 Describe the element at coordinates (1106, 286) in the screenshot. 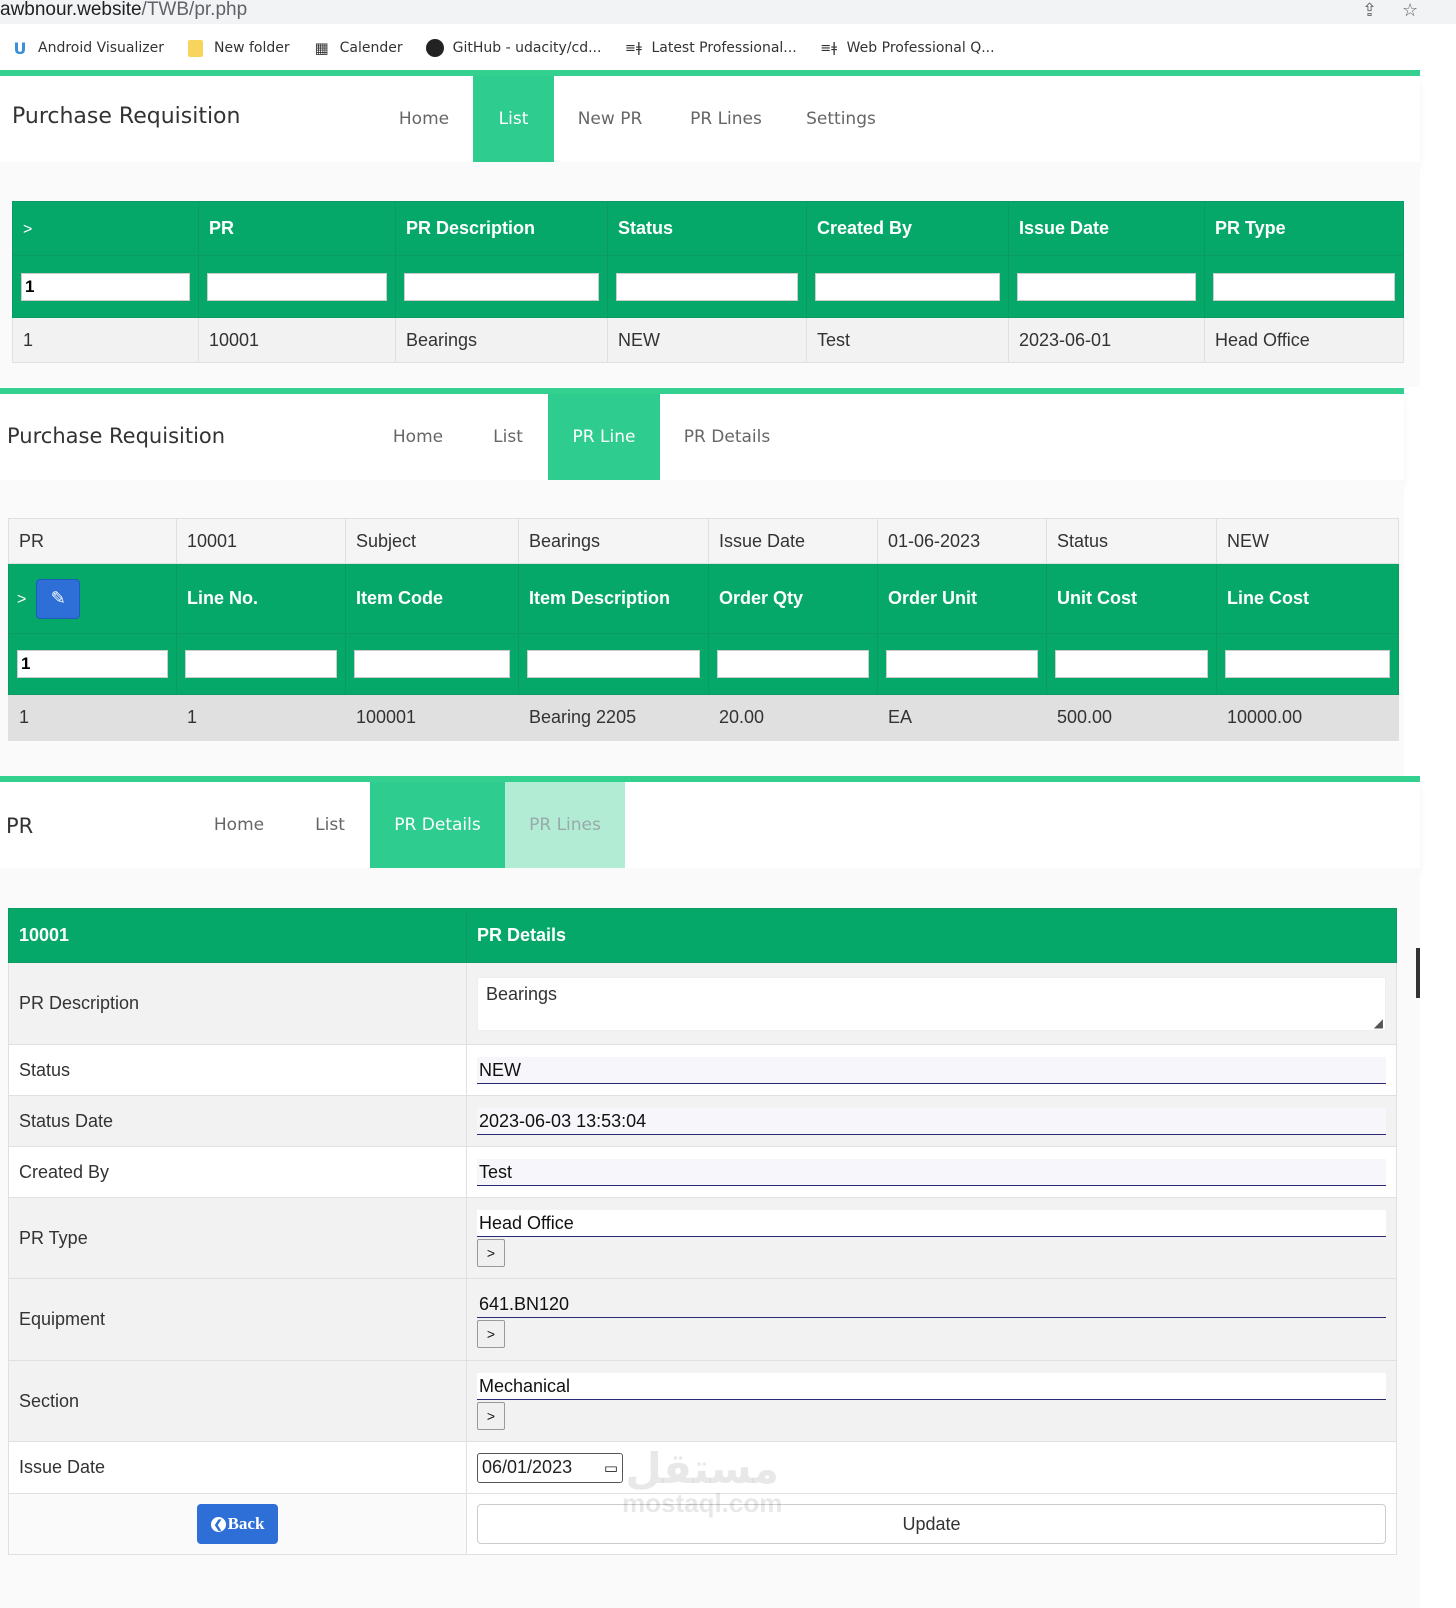

I see `filter-input-issue-date` at that location.